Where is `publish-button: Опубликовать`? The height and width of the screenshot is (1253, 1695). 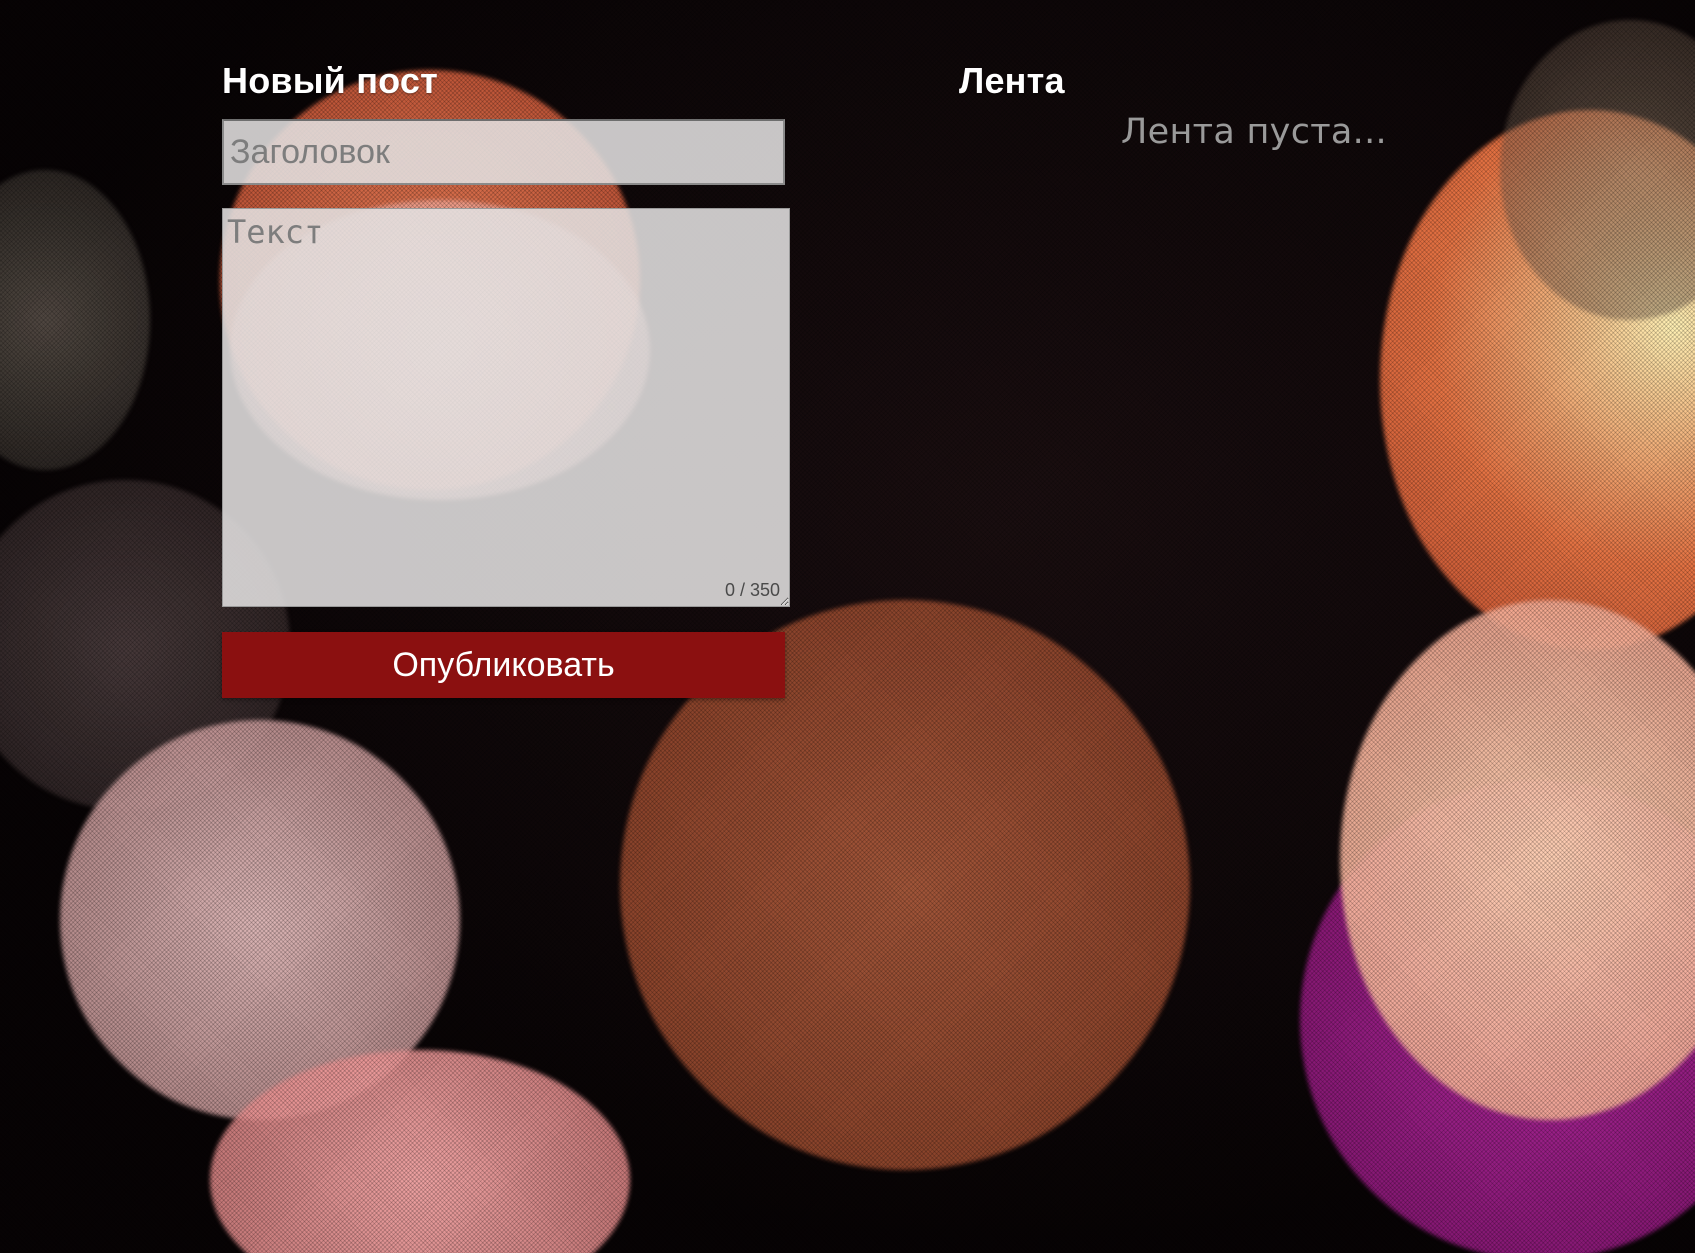
publish-button: Опубликовать is located at coordinates (503, 665).